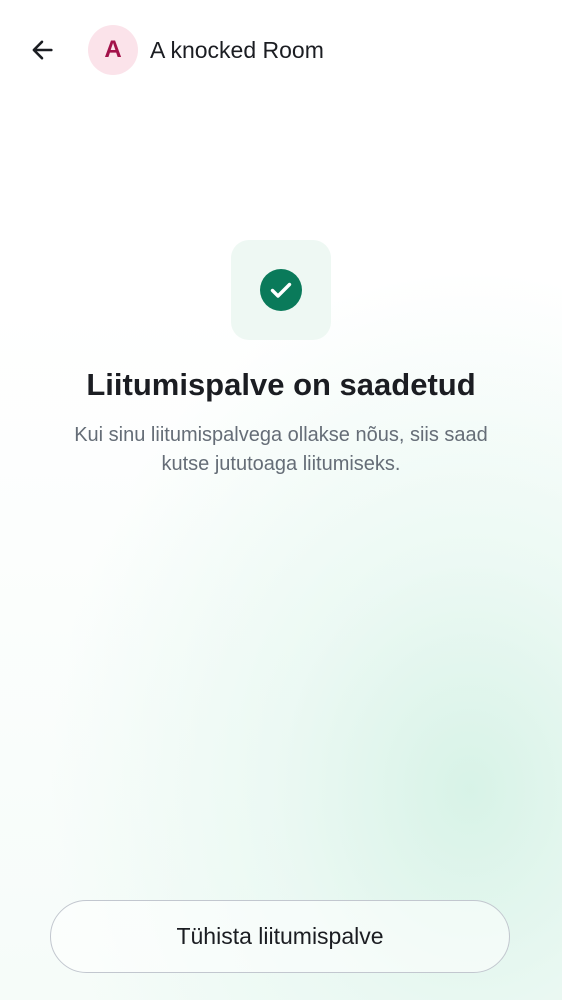  I want to click on status-title: Liitumispalve on saadetud, so click(281, 384).